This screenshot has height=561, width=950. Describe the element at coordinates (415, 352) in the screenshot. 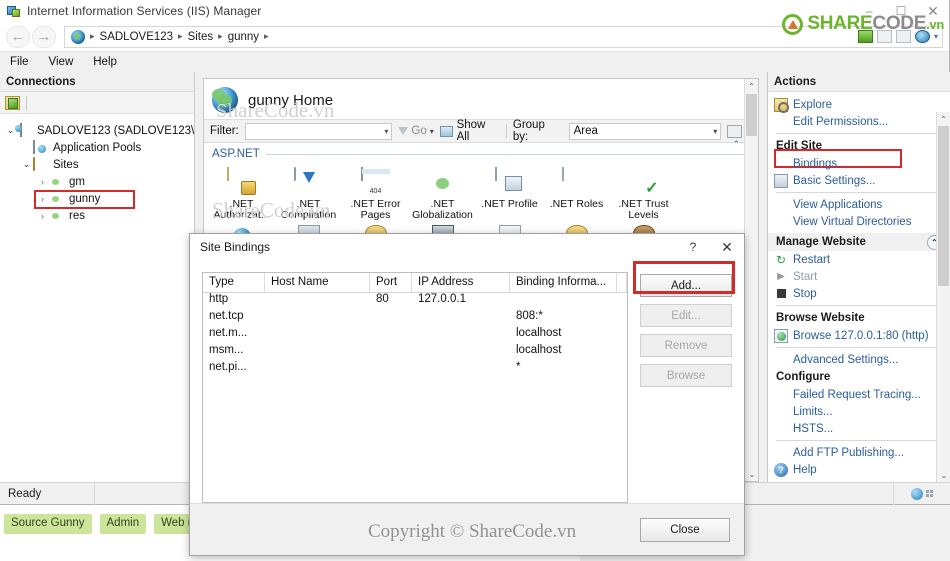

I see `table-row: msm... localhost` at that location.